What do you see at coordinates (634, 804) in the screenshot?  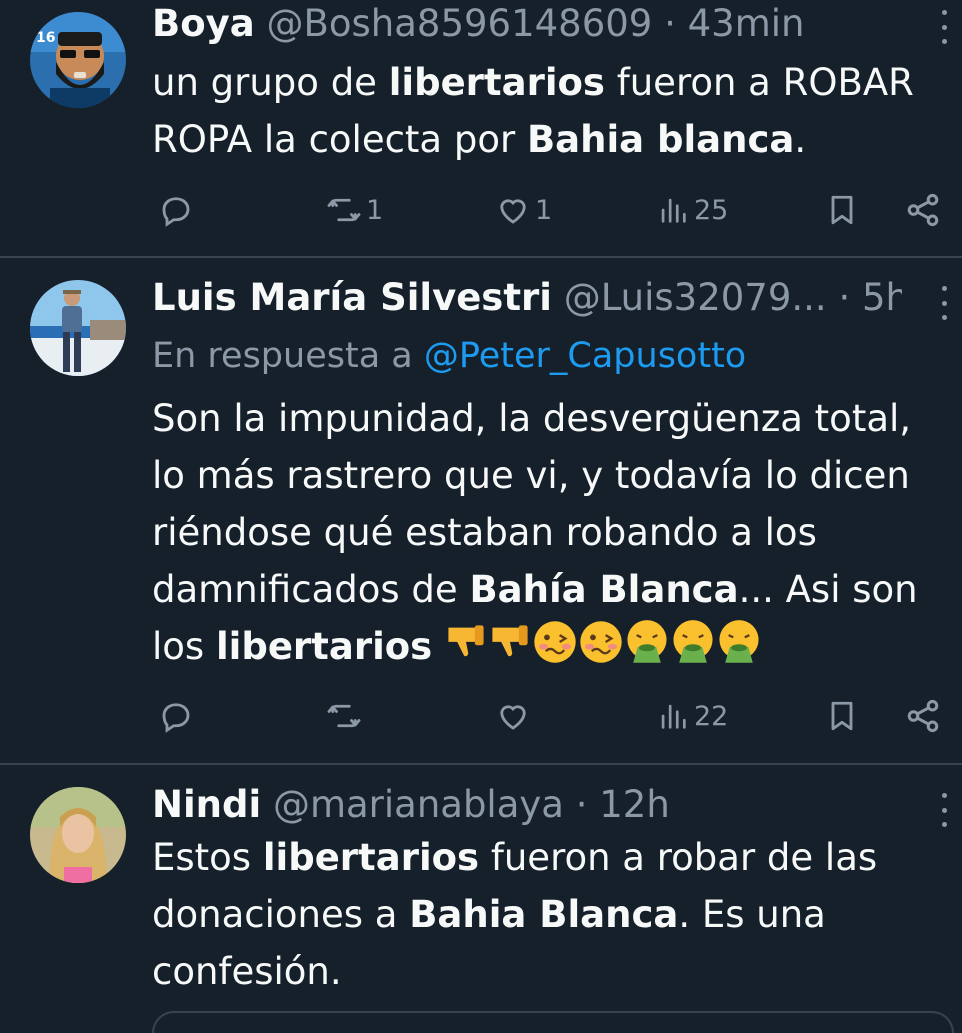 I see `timestamp: 12h` at bounding box center [634, 804].